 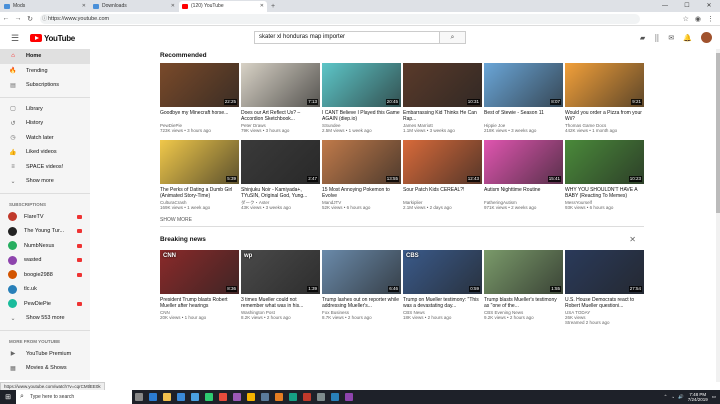 I want to click on video-thumbnail: CBS 0:59, so click(x=442, y=272).